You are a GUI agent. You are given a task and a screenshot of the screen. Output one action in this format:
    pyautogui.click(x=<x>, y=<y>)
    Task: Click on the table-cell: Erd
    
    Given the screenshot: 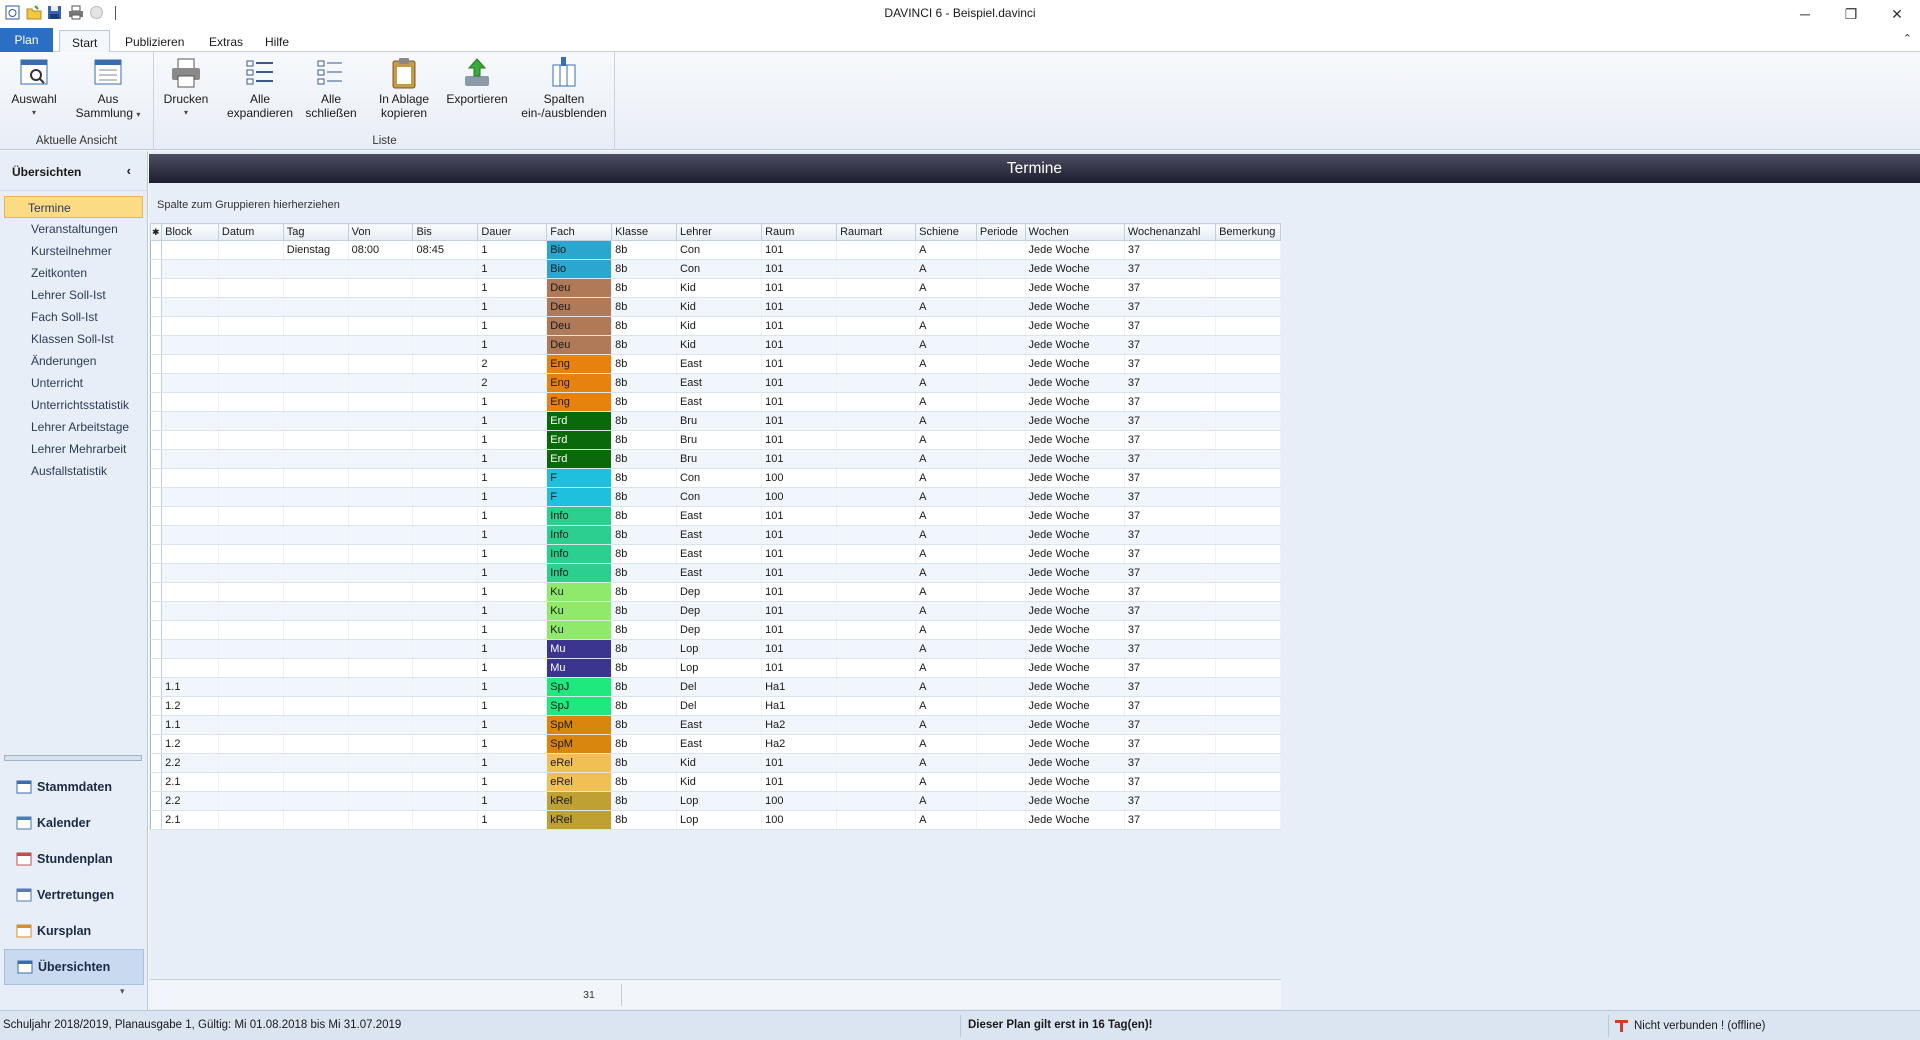 What is the action you would take?
    pyautogui.click(x=579, y=459)
    